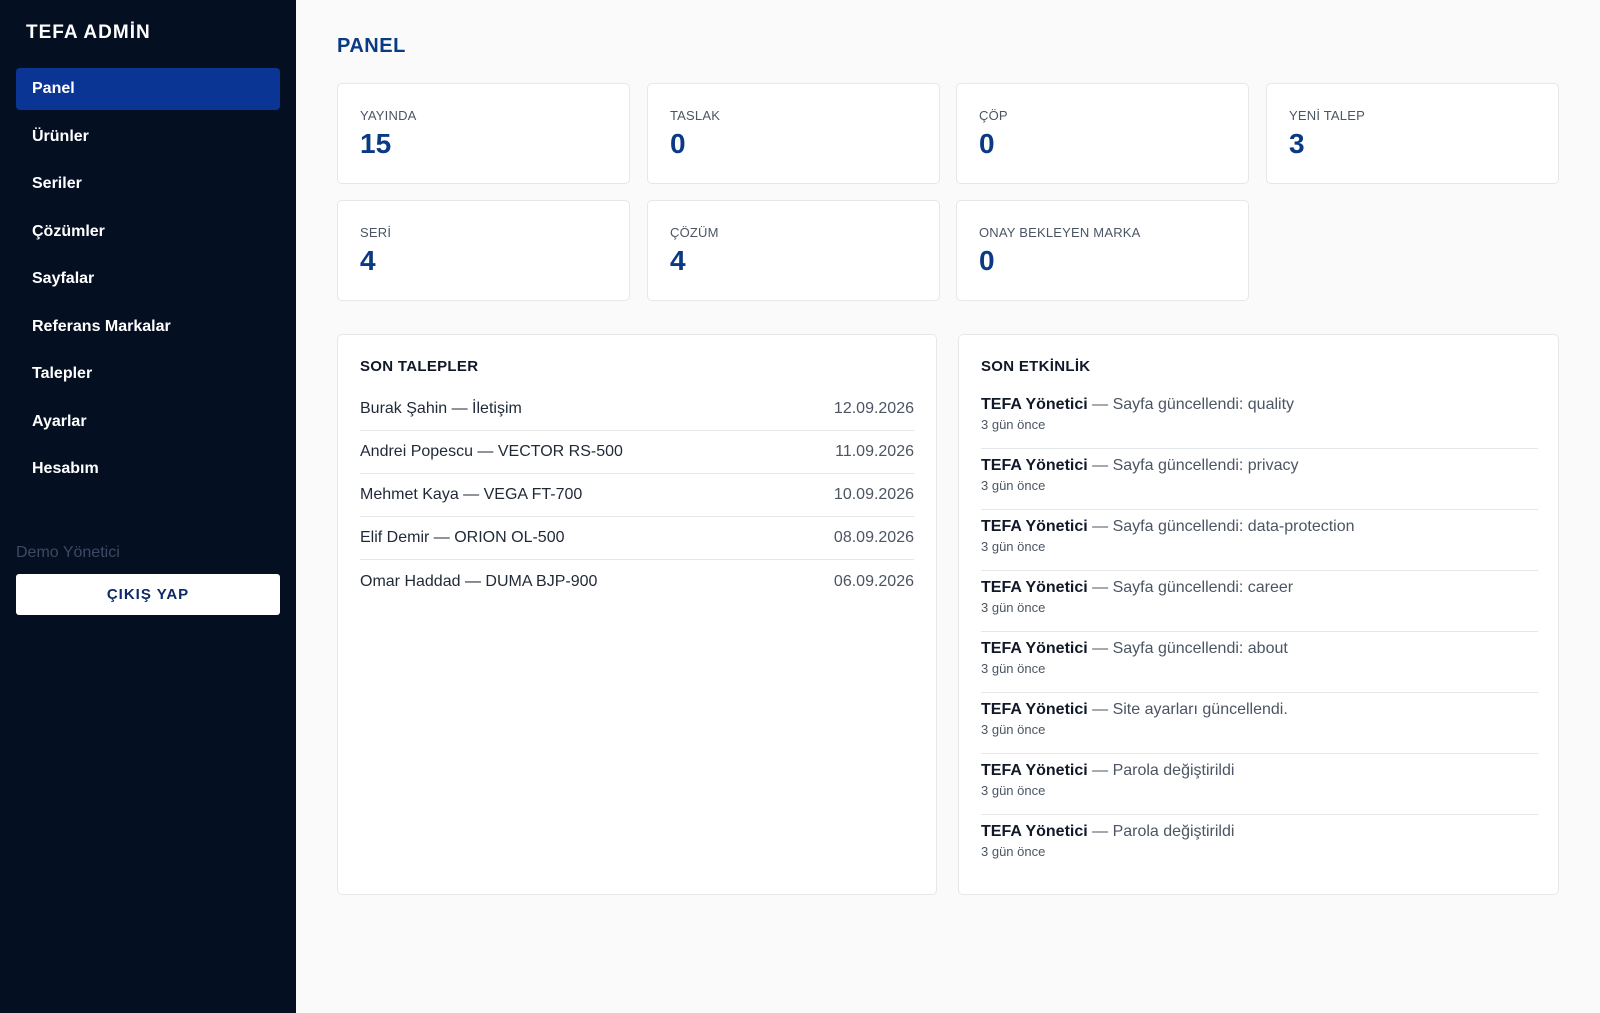 The image size is (1600, 1013). Describe the element at coordinates (637, 581) in the screenshot. I see `request-row: Omar Haddad — DUMA BJP-900 06.09.2026` at that location.